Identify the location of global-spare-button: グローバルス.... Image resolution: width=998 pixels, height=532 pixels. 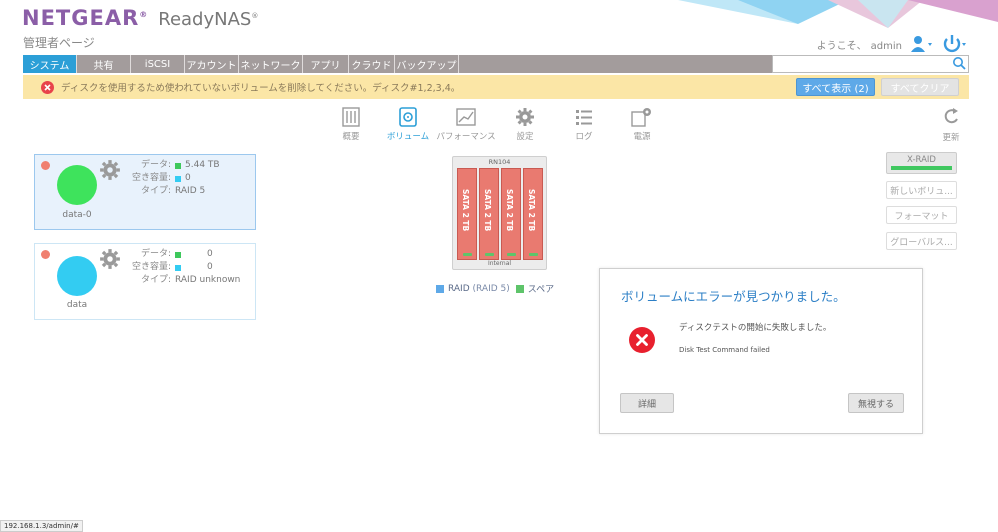
(921, 241).